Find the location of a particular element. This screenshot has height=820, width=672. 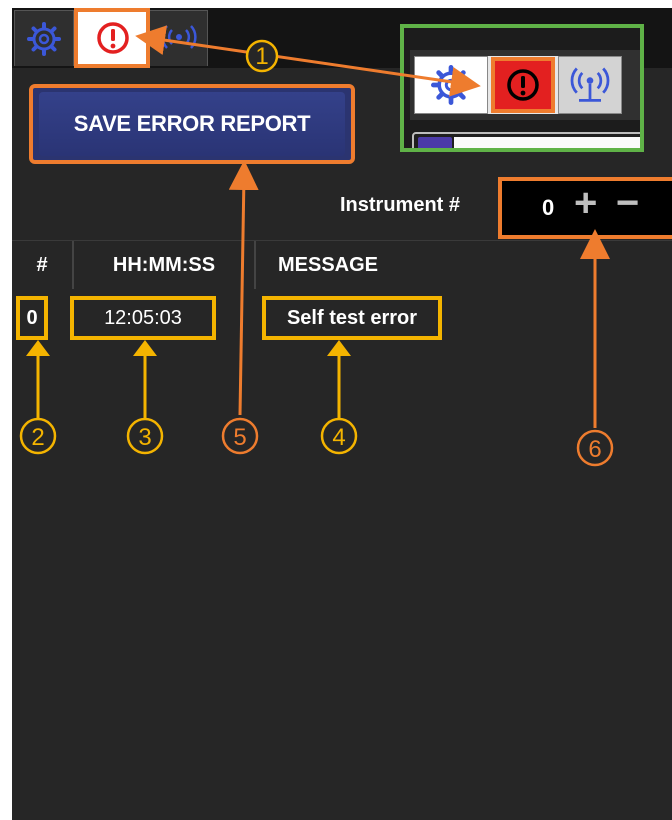

inset-tab-errors is located at coordinates (523, 85).